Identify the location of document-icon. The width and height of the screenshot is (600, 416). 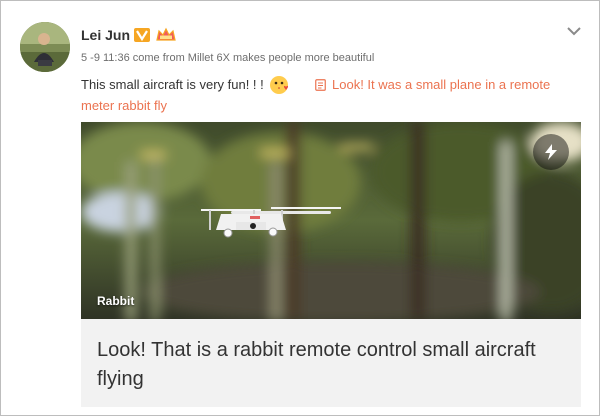
(320, 83).